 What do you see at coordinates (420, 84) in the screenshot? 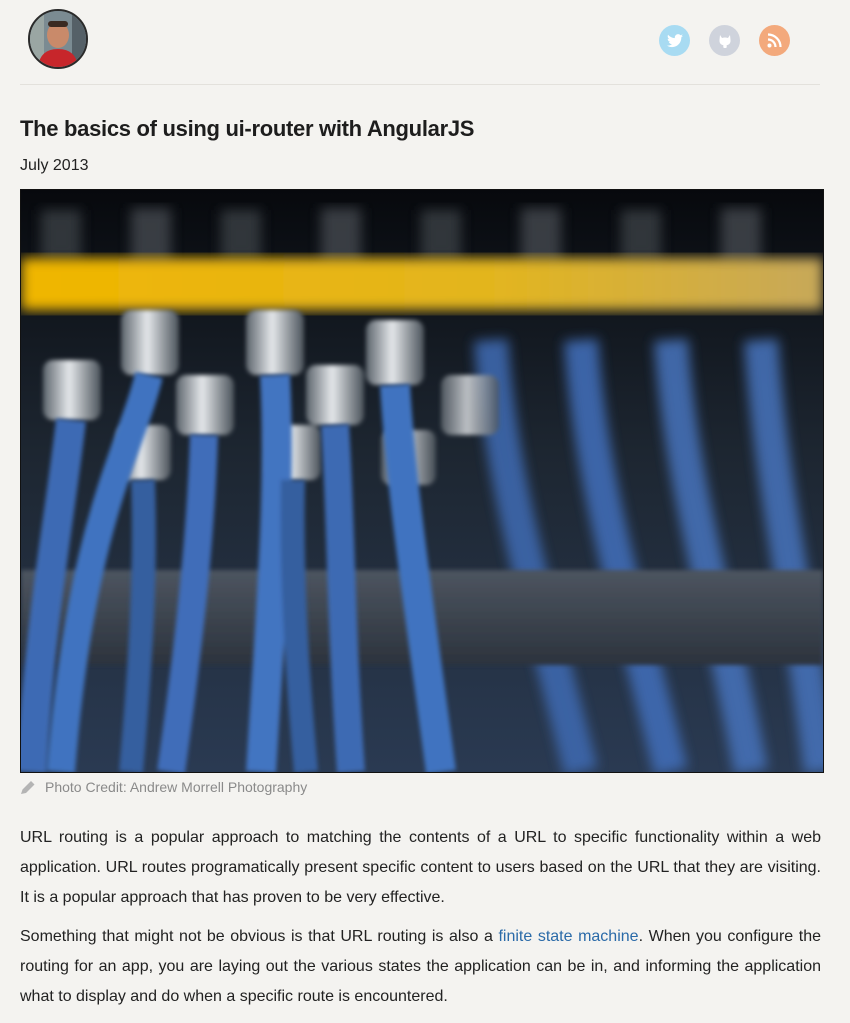
I see `header-divider` at bounding box center [420, 84].